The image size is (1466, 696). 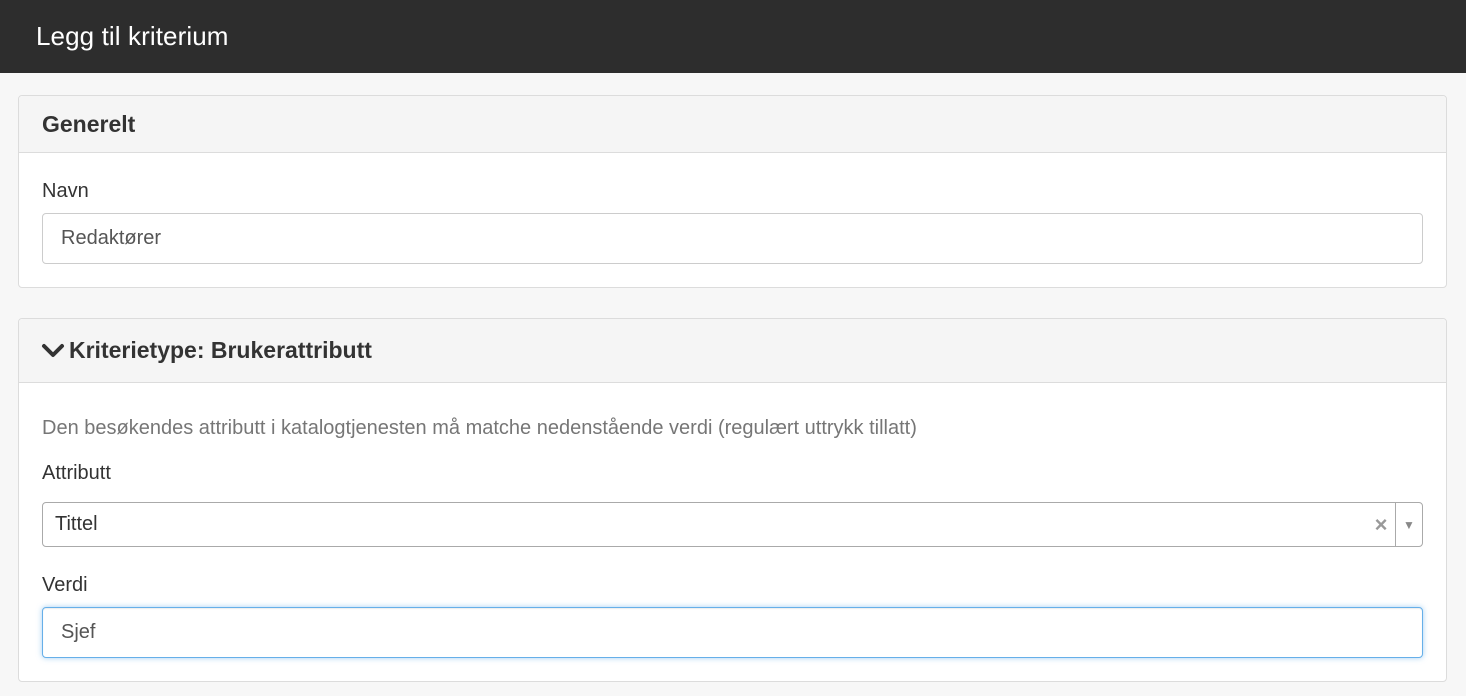 I want to click on page-title: Legg til kriterium, so click(x=132, y=36).